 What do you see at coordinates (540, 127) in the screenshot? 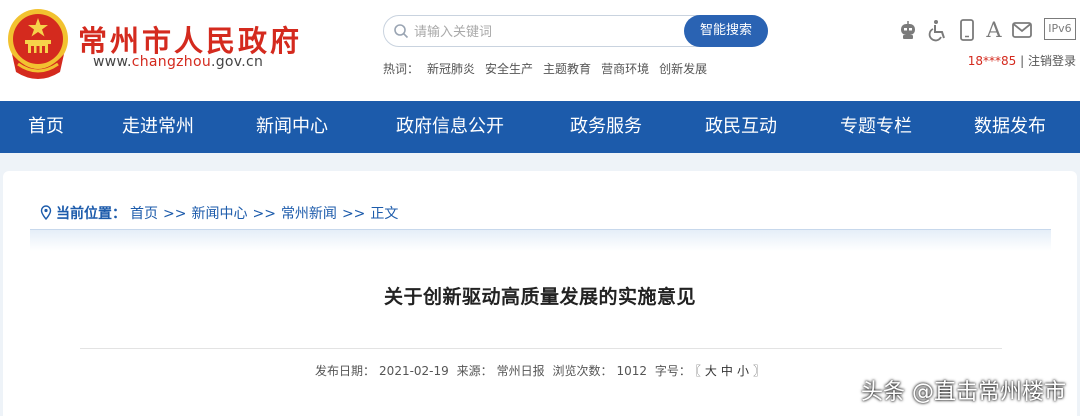
I see `main-nav: 首页 走进常州 新闻中心 政府信息公开 政务服务 政民互动 专题专栏 数据发布` at bounding box center [540, 127].